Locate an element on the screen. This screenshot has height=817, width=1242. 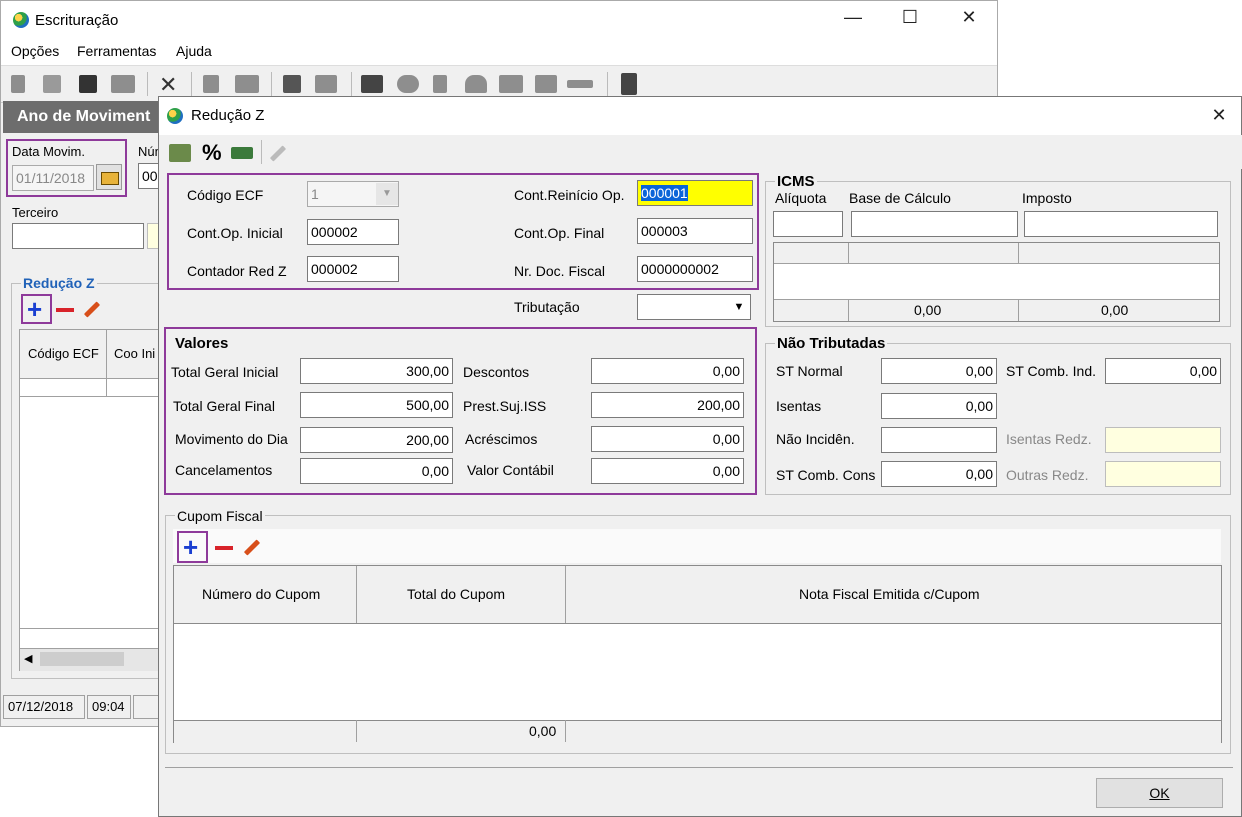
icms-header-base-calculo: Base de Cálculo is located at coordinates (900, 198).